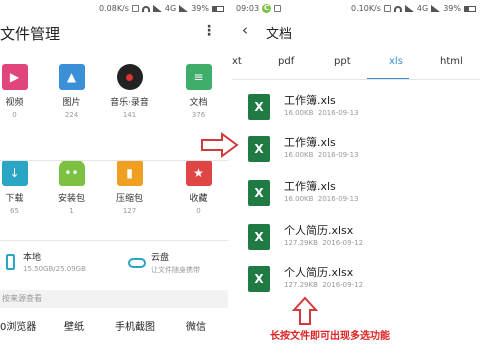 This screenshot has width=480, height=360. Describe the element at coordinates (248, 8) in the screenshot. I see `clock: 09:03` at that location.